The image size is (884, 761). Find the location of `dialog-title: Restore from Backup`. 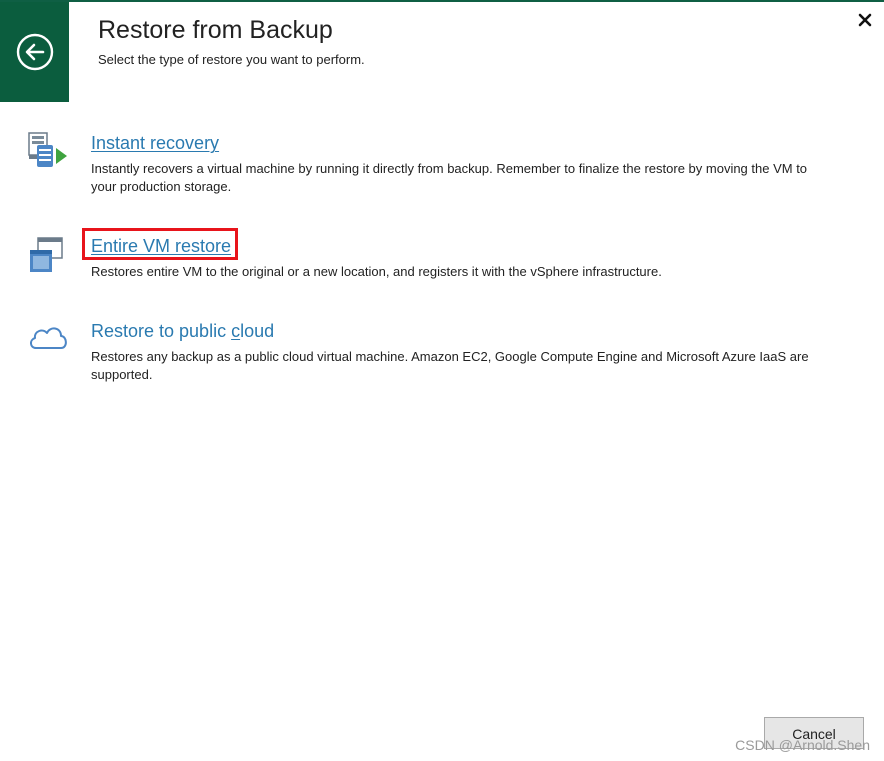

dialog-title: Restore from Backup is located at coordinates (215, 30).